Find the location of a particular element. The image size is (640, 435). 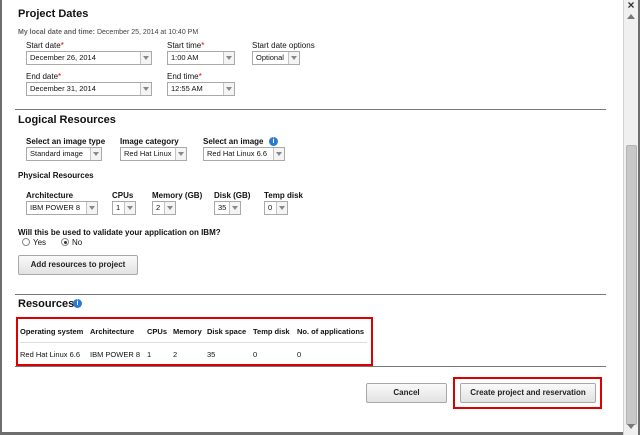

close-icon: × is located at coordinates (631, 6).